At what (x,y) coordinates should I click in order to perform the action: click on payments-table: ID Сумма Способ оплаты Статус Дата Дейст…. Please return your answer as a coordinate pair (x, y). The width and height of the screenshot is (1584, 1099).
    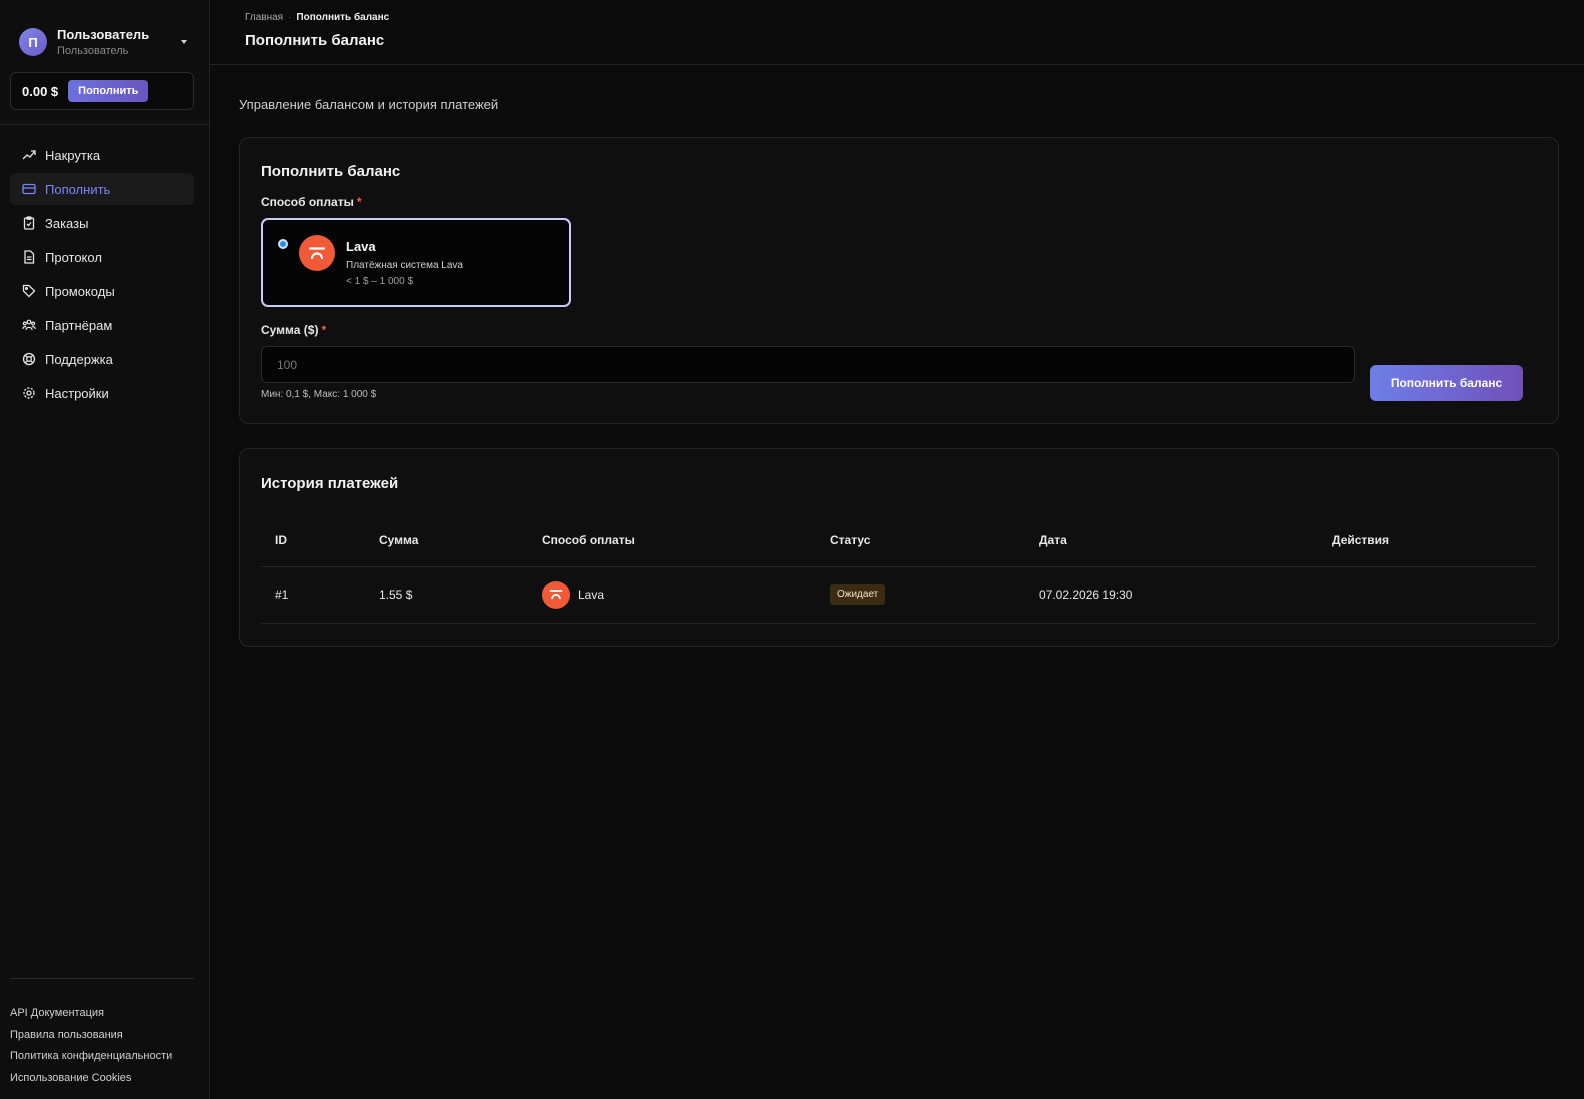
    Looking at the image, I should click on (899, 569).